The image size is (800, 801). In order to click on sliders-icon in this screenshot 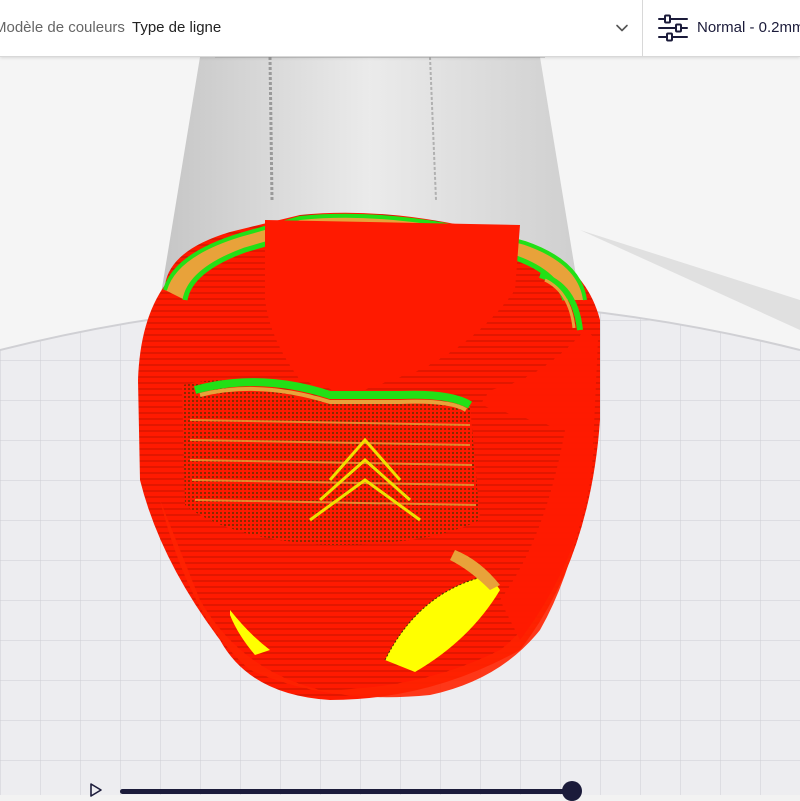, I will do `click(673, 28)`.